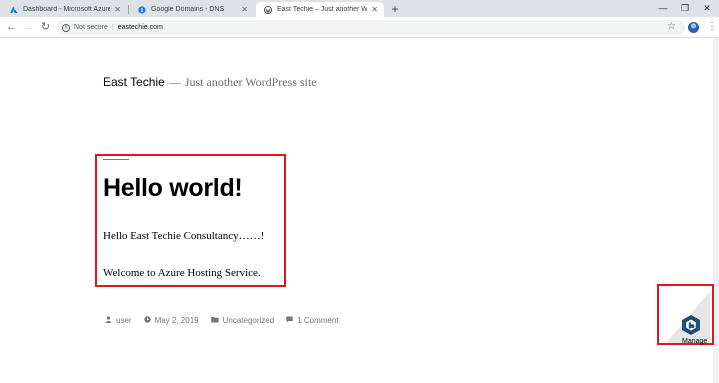 This screenshot has width=719, height=383. What do you see at coordinates (11, 27) in the screenshot?
I see `back-button: ←` at bounding box center [11, 27].